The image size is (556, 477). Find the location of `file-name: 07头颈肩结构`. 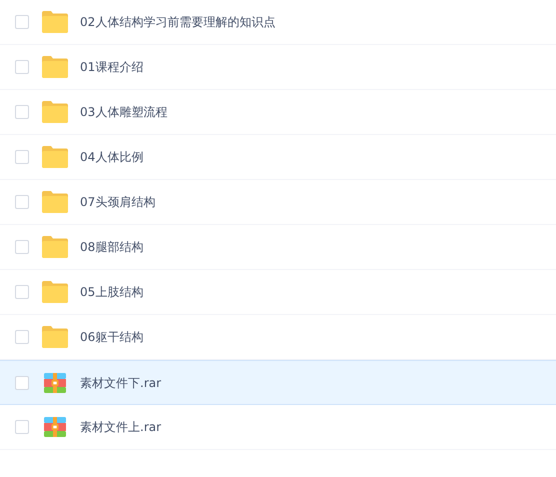

file-name: 07头颈肩结构 is located at coordinates (118, 202).